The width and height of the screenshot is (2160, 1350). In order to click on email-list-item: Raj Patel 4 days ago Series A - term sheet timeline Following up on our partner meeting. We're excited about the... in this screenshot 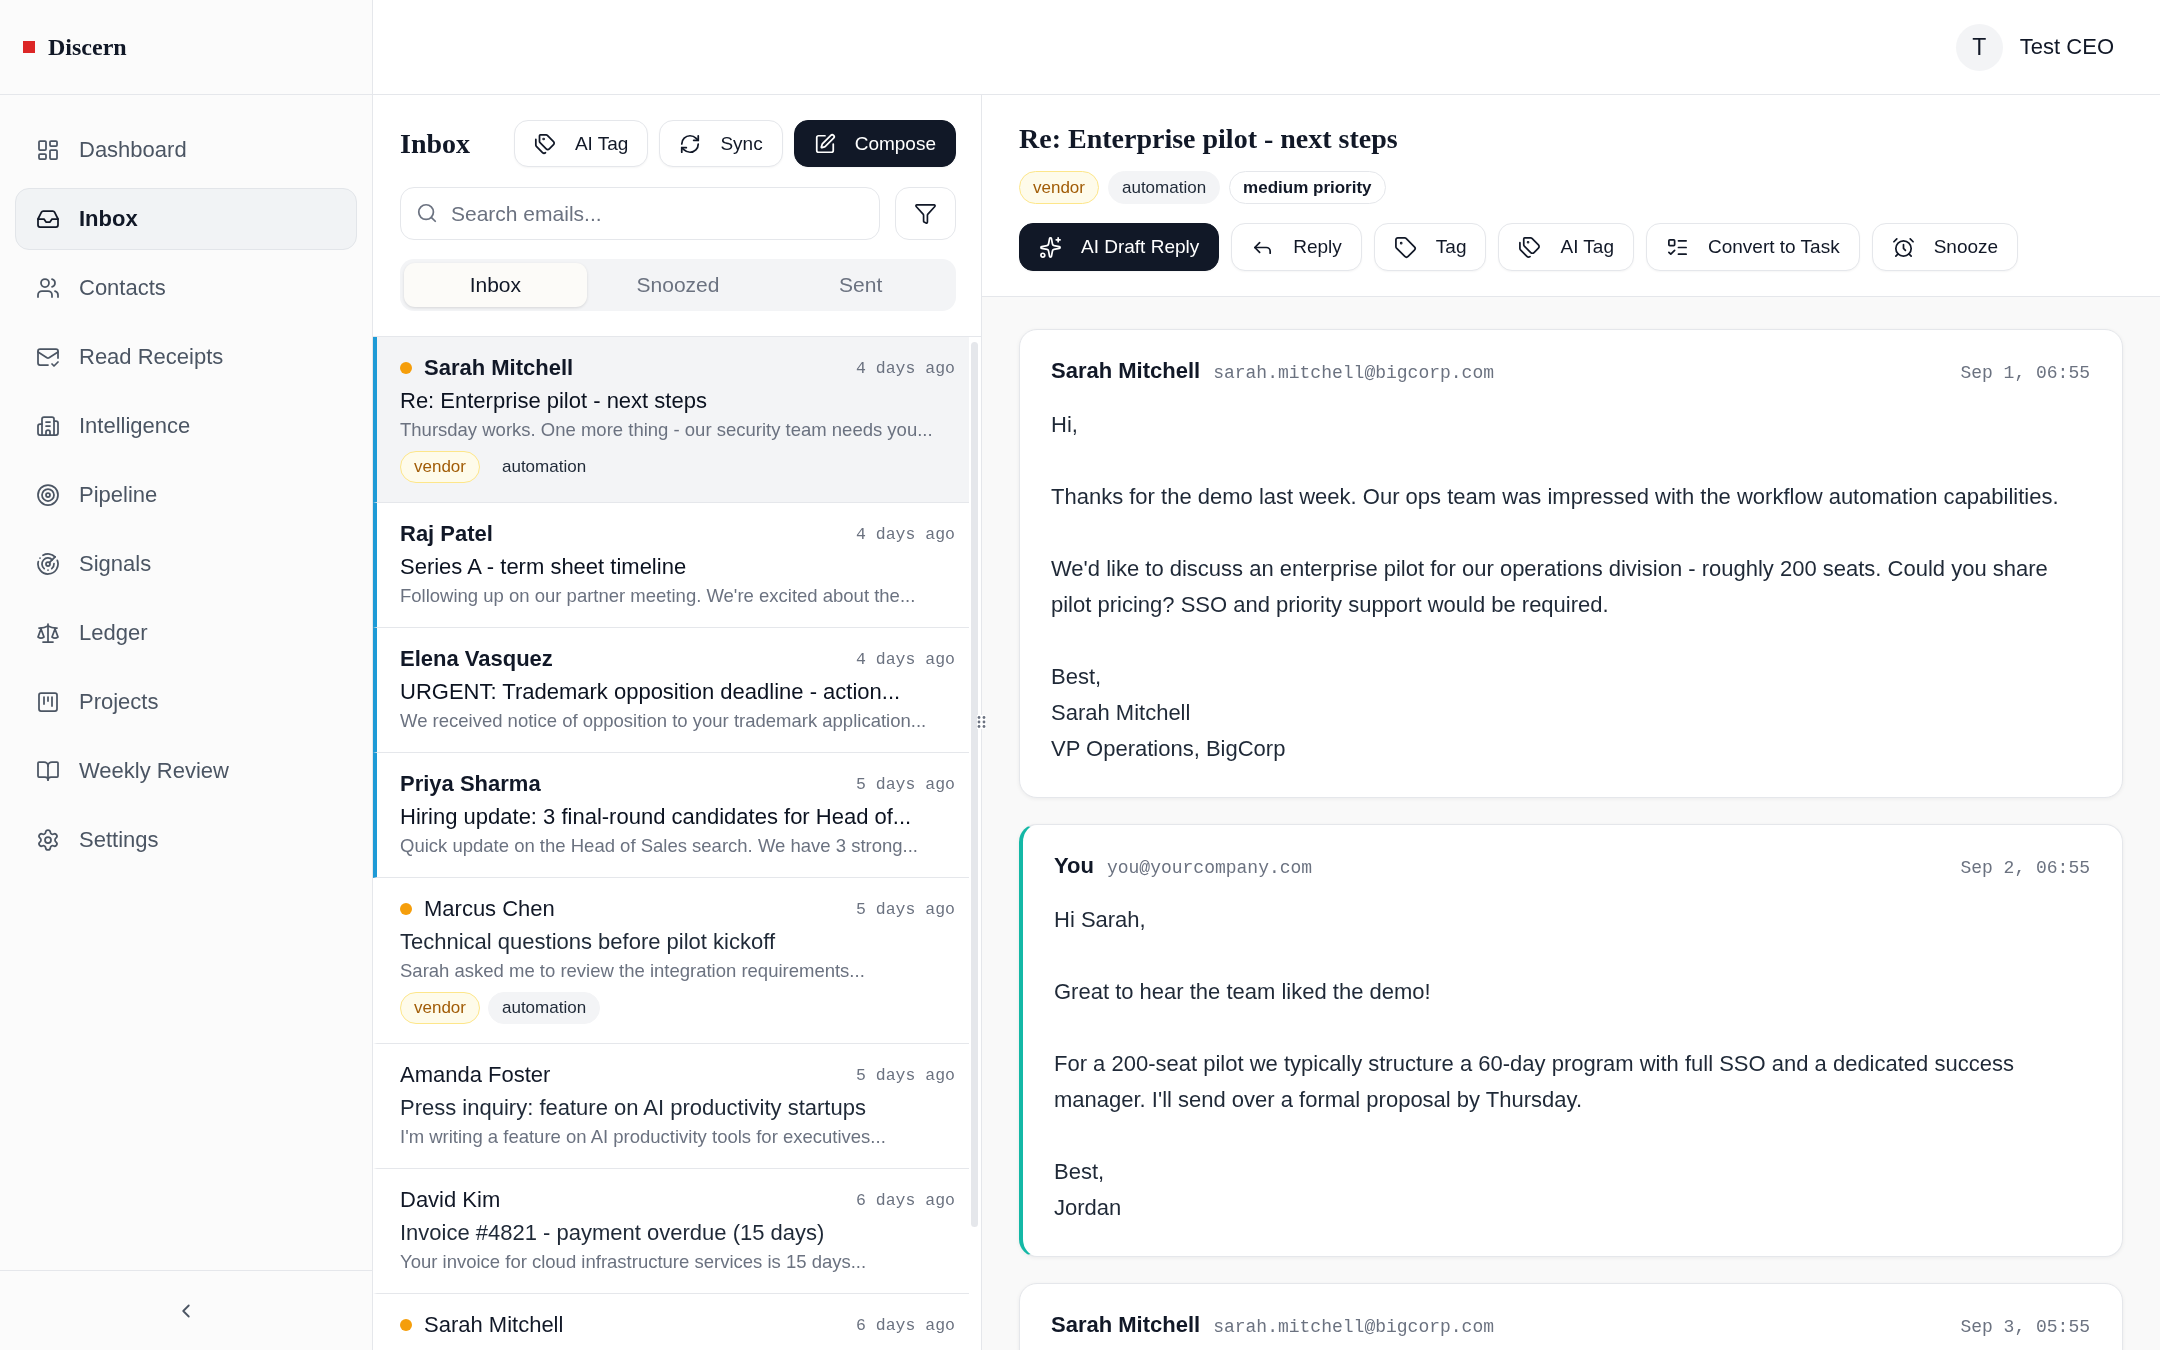, I will do `click(671, 565)`.